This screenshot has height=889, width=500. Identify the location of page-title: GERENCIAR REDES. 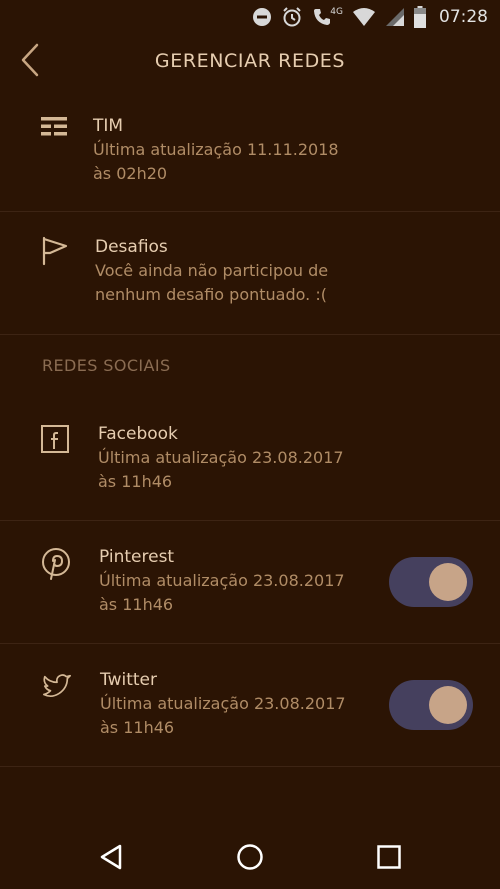
(250, 61).